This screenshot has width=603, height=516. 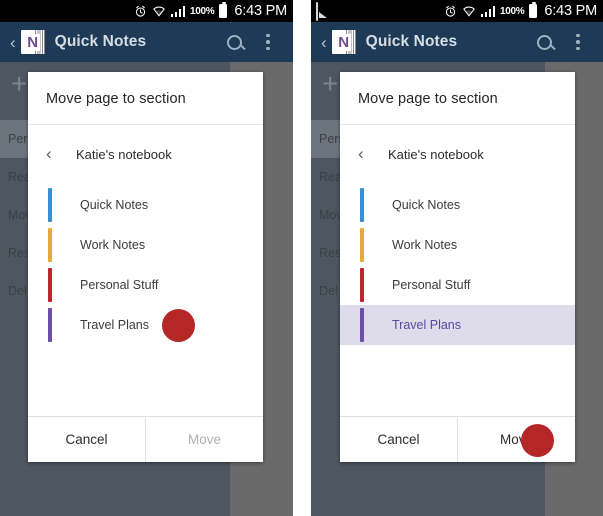 I want to click on background-menu-item-label: Rea, so click(x=330, y=177).